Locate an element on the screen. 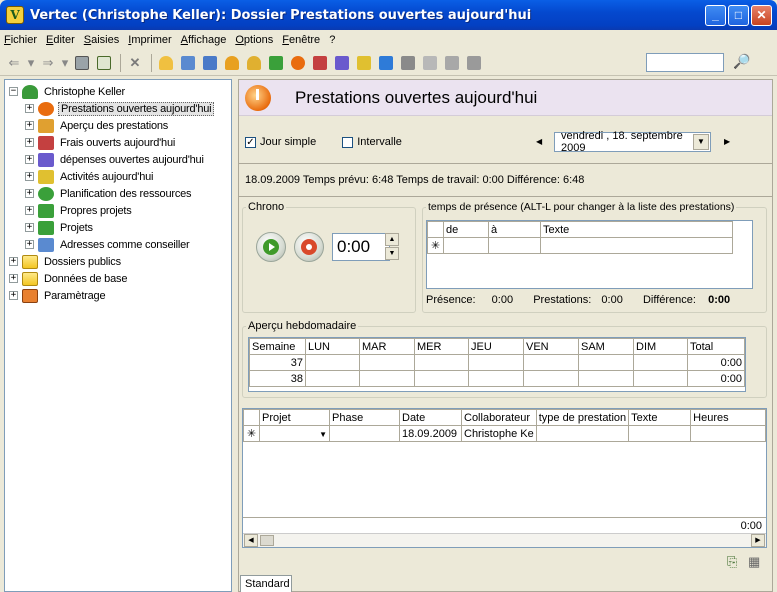 The height and width of the screenshot is (592, 777). forward-arrow-icon: ⇒ is located at coordinates (48, 63).